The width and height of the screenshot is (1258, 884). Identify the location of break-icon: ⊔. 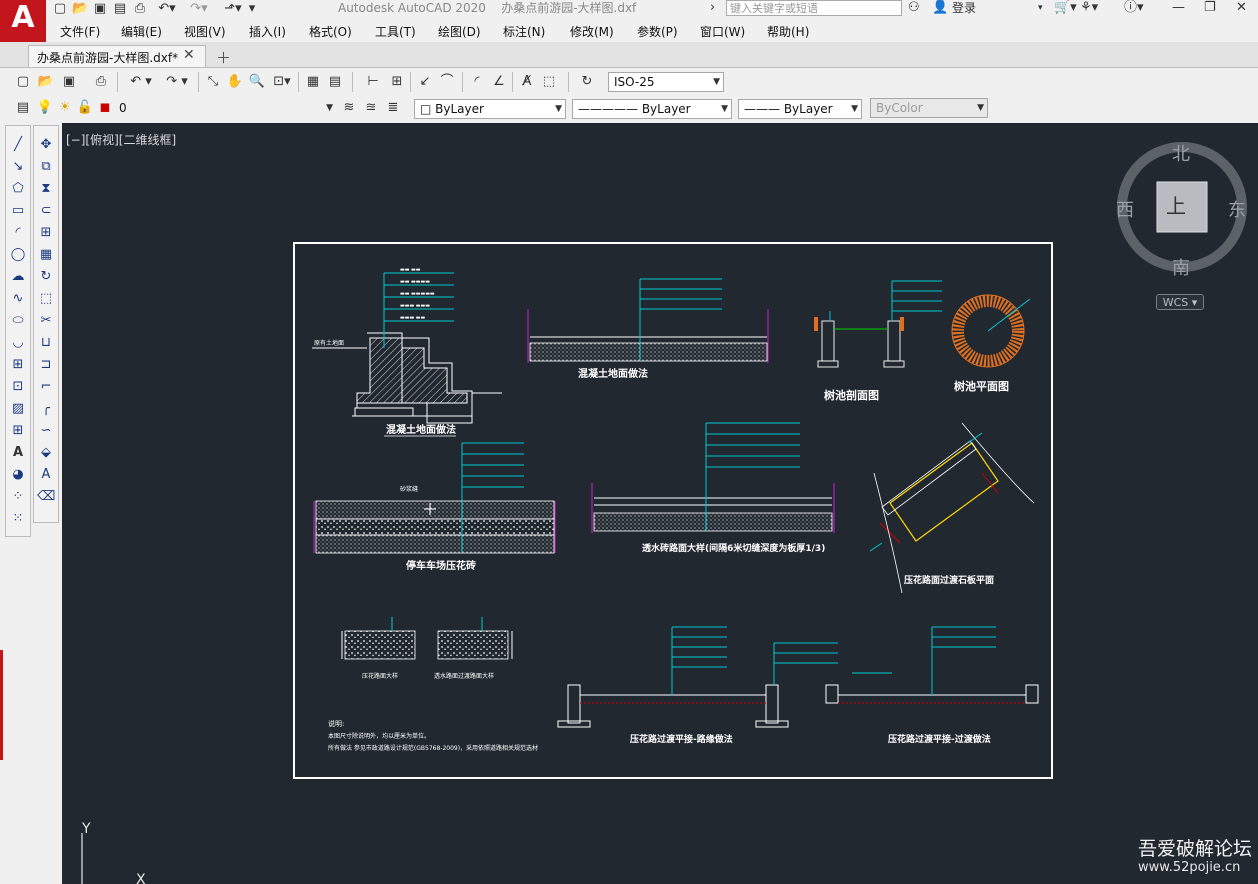
(46, 343).